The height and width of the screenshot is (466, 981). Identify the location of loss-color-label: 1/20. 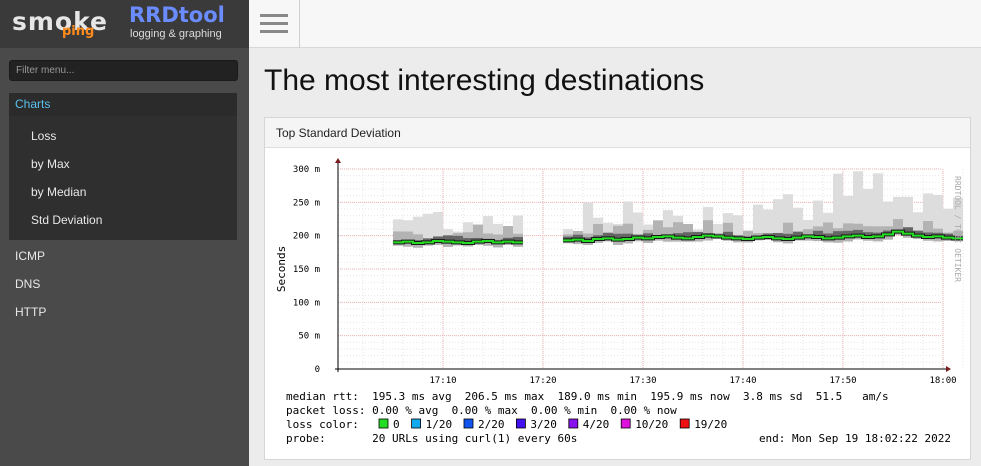
(439, 424).